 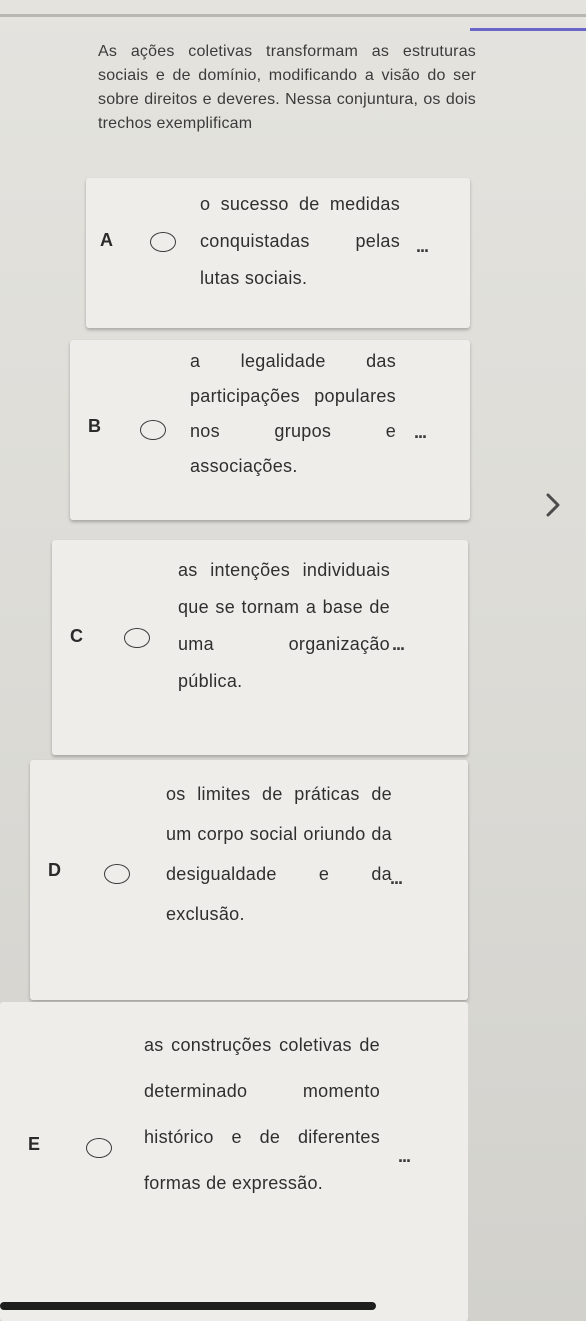 What do you see at coordinates (34, 1144) in the screenshot?
I see `option-e-letter: E` at bounding box center [34, 1144].